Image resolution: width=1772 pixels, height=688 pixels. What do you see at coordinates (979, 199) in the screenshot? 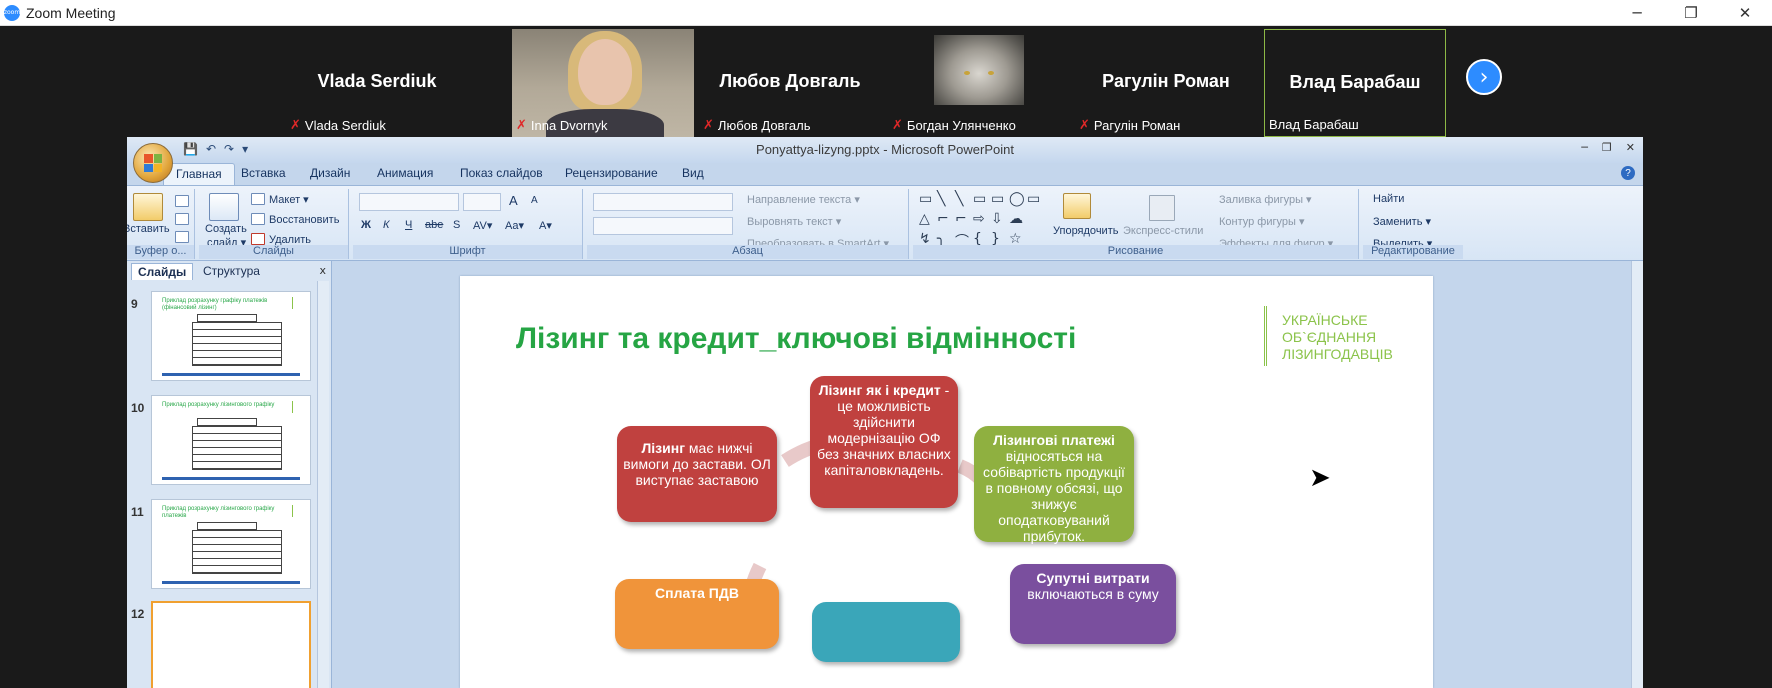
I see `shape-rect2-icon: ▭` at bounding box center [979, 199].